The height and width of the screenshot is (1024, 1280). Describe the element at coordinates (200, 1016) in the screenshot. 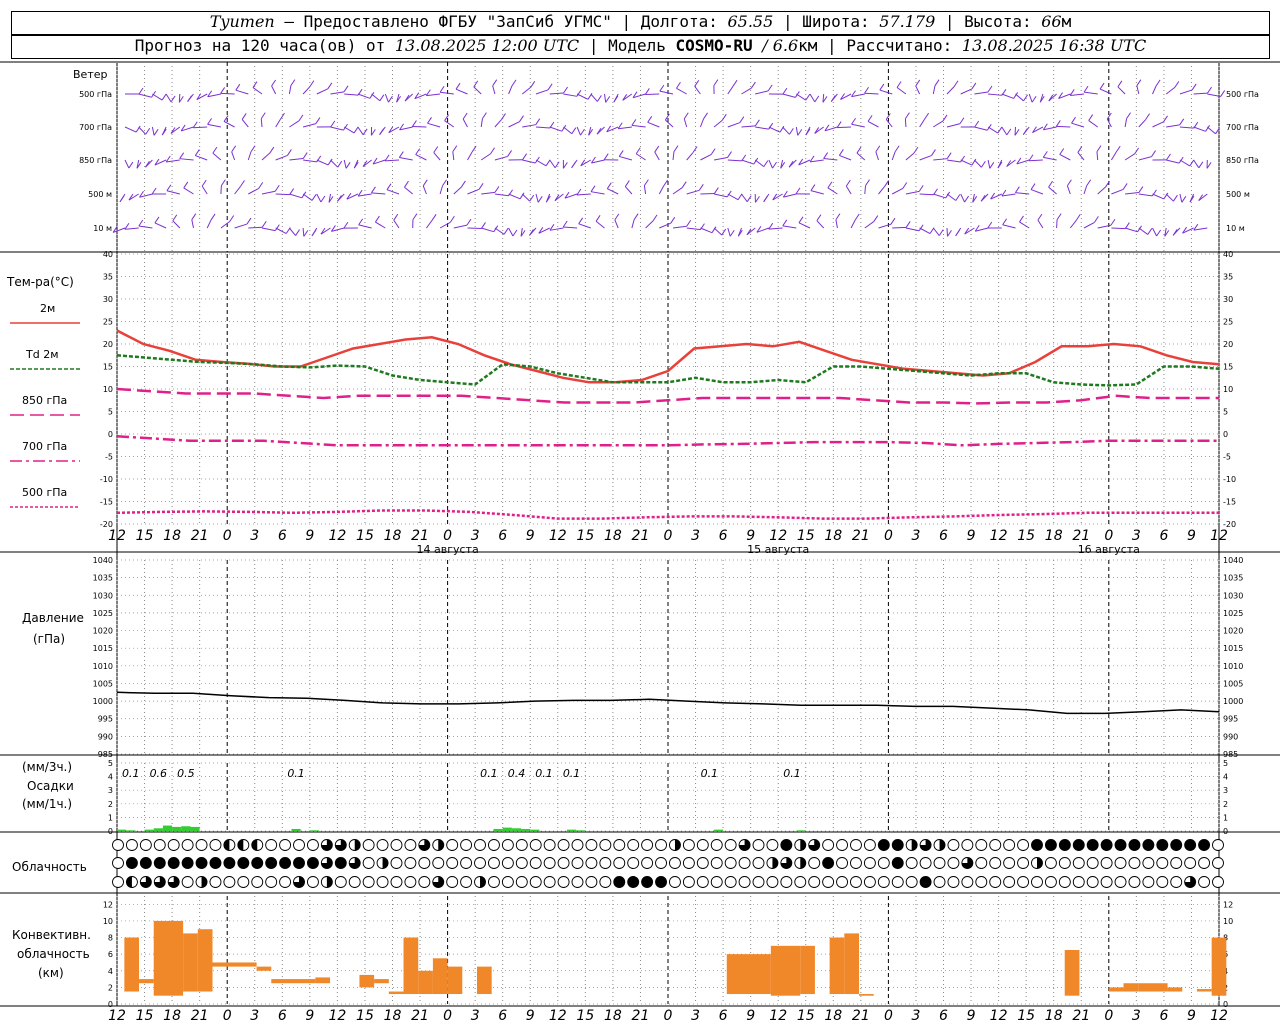

I see `x-tick-label-bottom: 21` at that location.